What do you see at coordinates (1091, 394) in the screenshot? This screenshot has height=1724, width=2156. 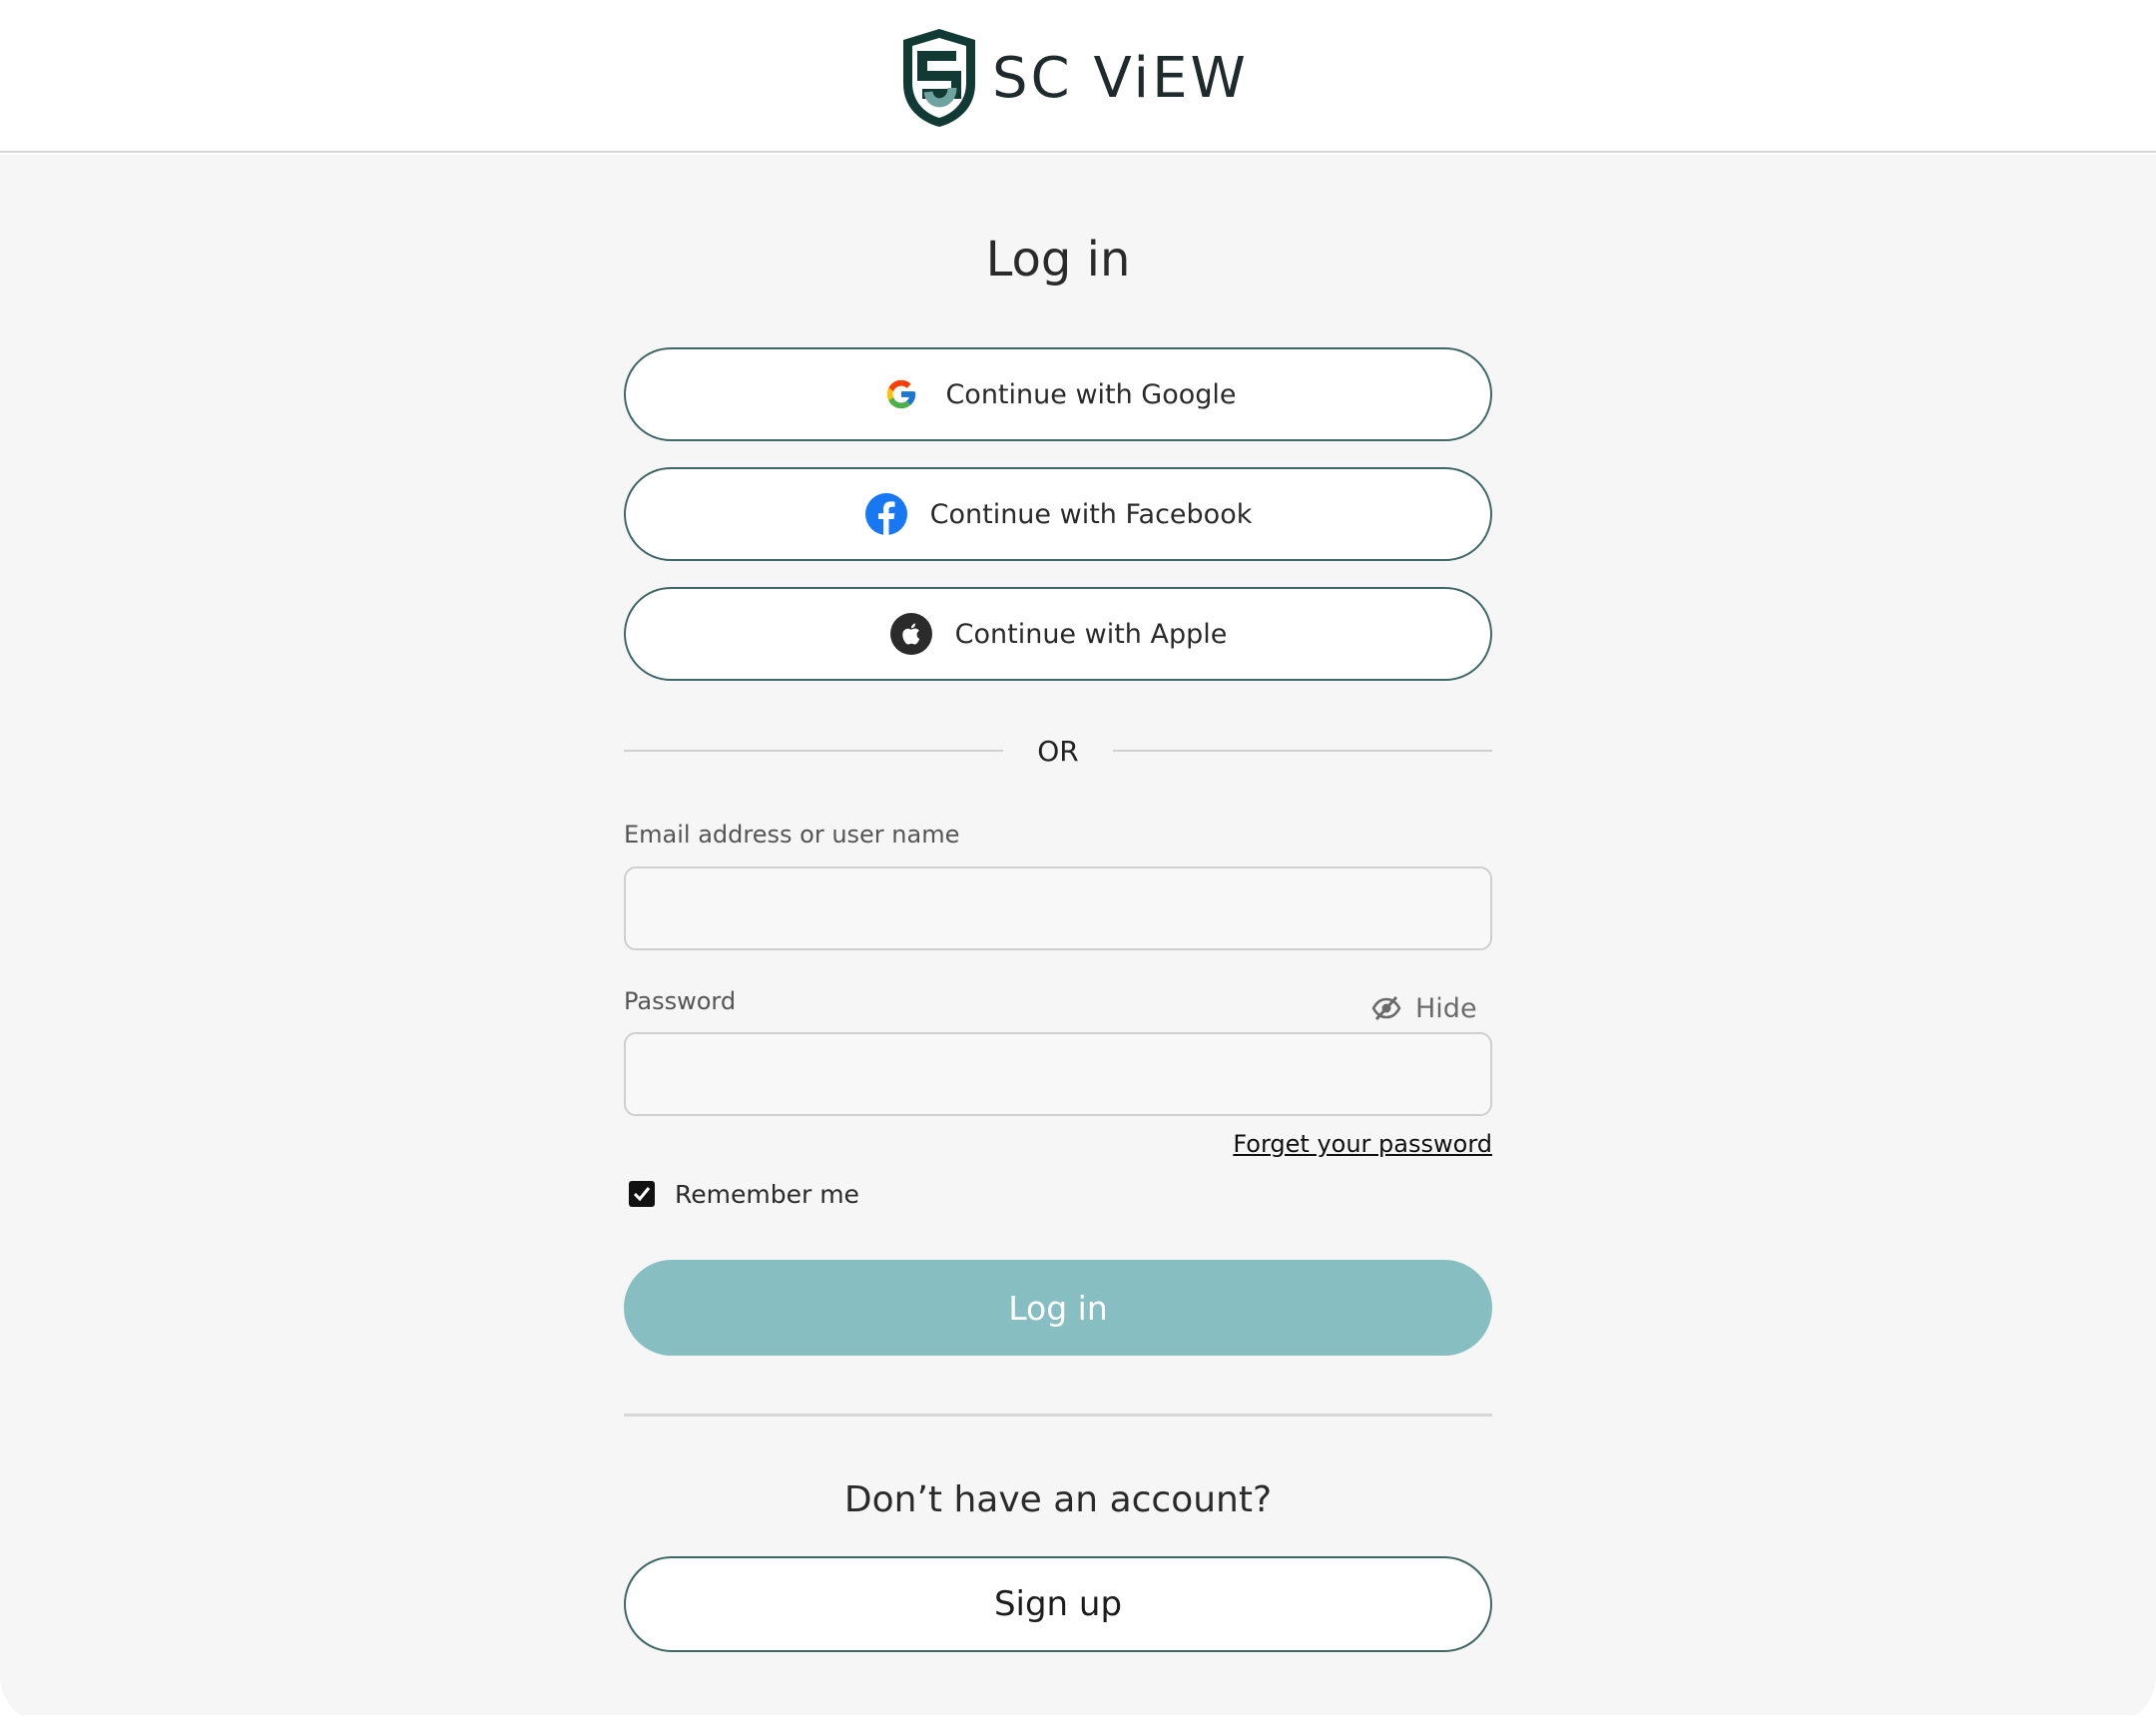 I see `google-login-label: Continue with Google` at bounding box center [1091, 394].